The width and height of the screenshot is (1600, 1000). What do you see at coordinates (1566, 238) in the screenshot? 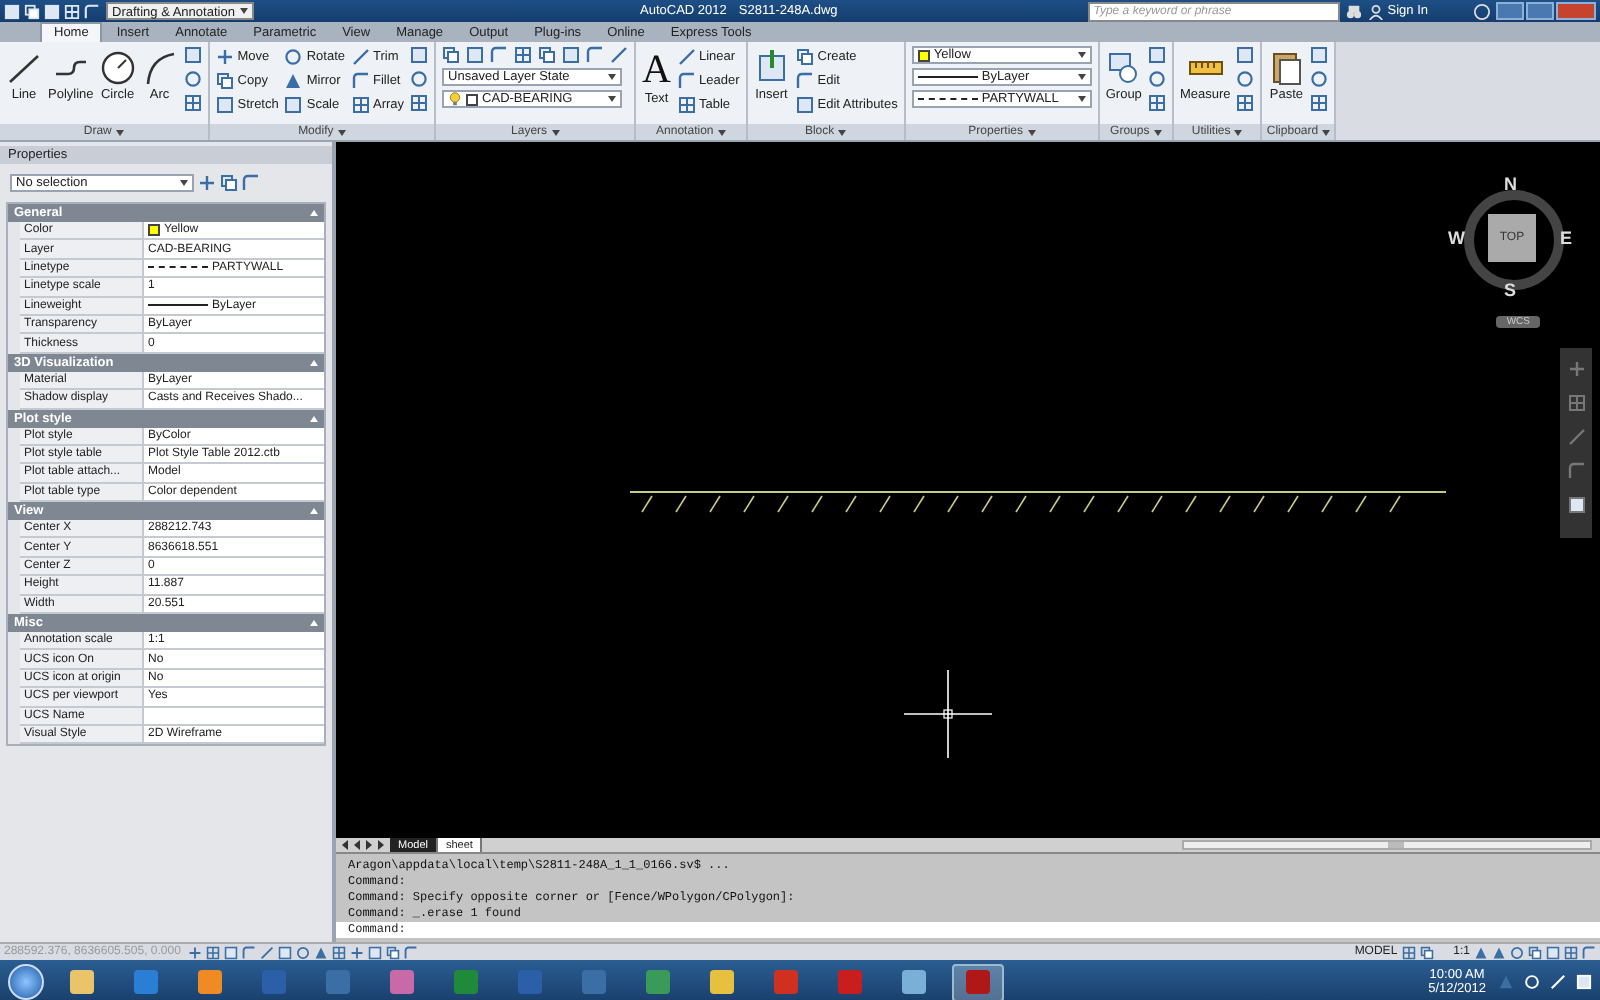
I see `compass-label: E` at bounding box center [1566, 238].